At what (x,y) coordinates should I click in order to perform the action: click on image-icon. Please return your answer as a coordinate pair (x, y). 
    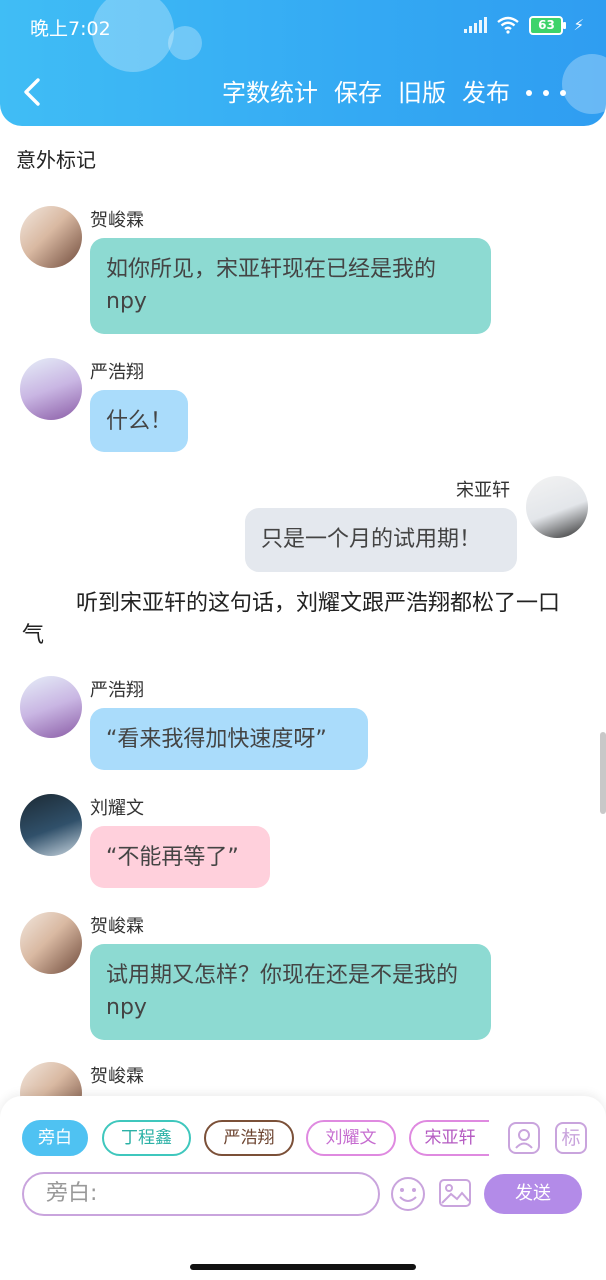
    Looking at the image, I should click on (455, 1193).